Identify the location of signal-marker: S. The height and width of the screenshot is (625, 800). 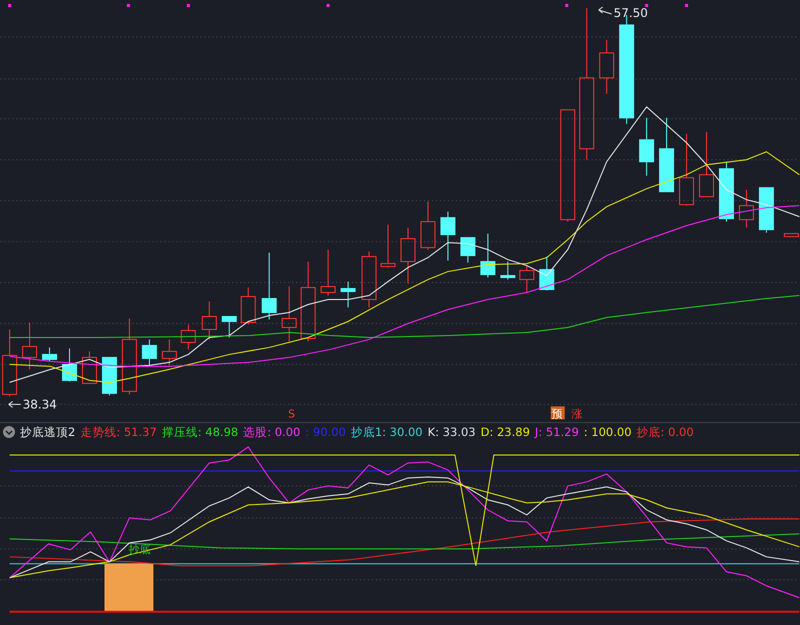
(292, 413).